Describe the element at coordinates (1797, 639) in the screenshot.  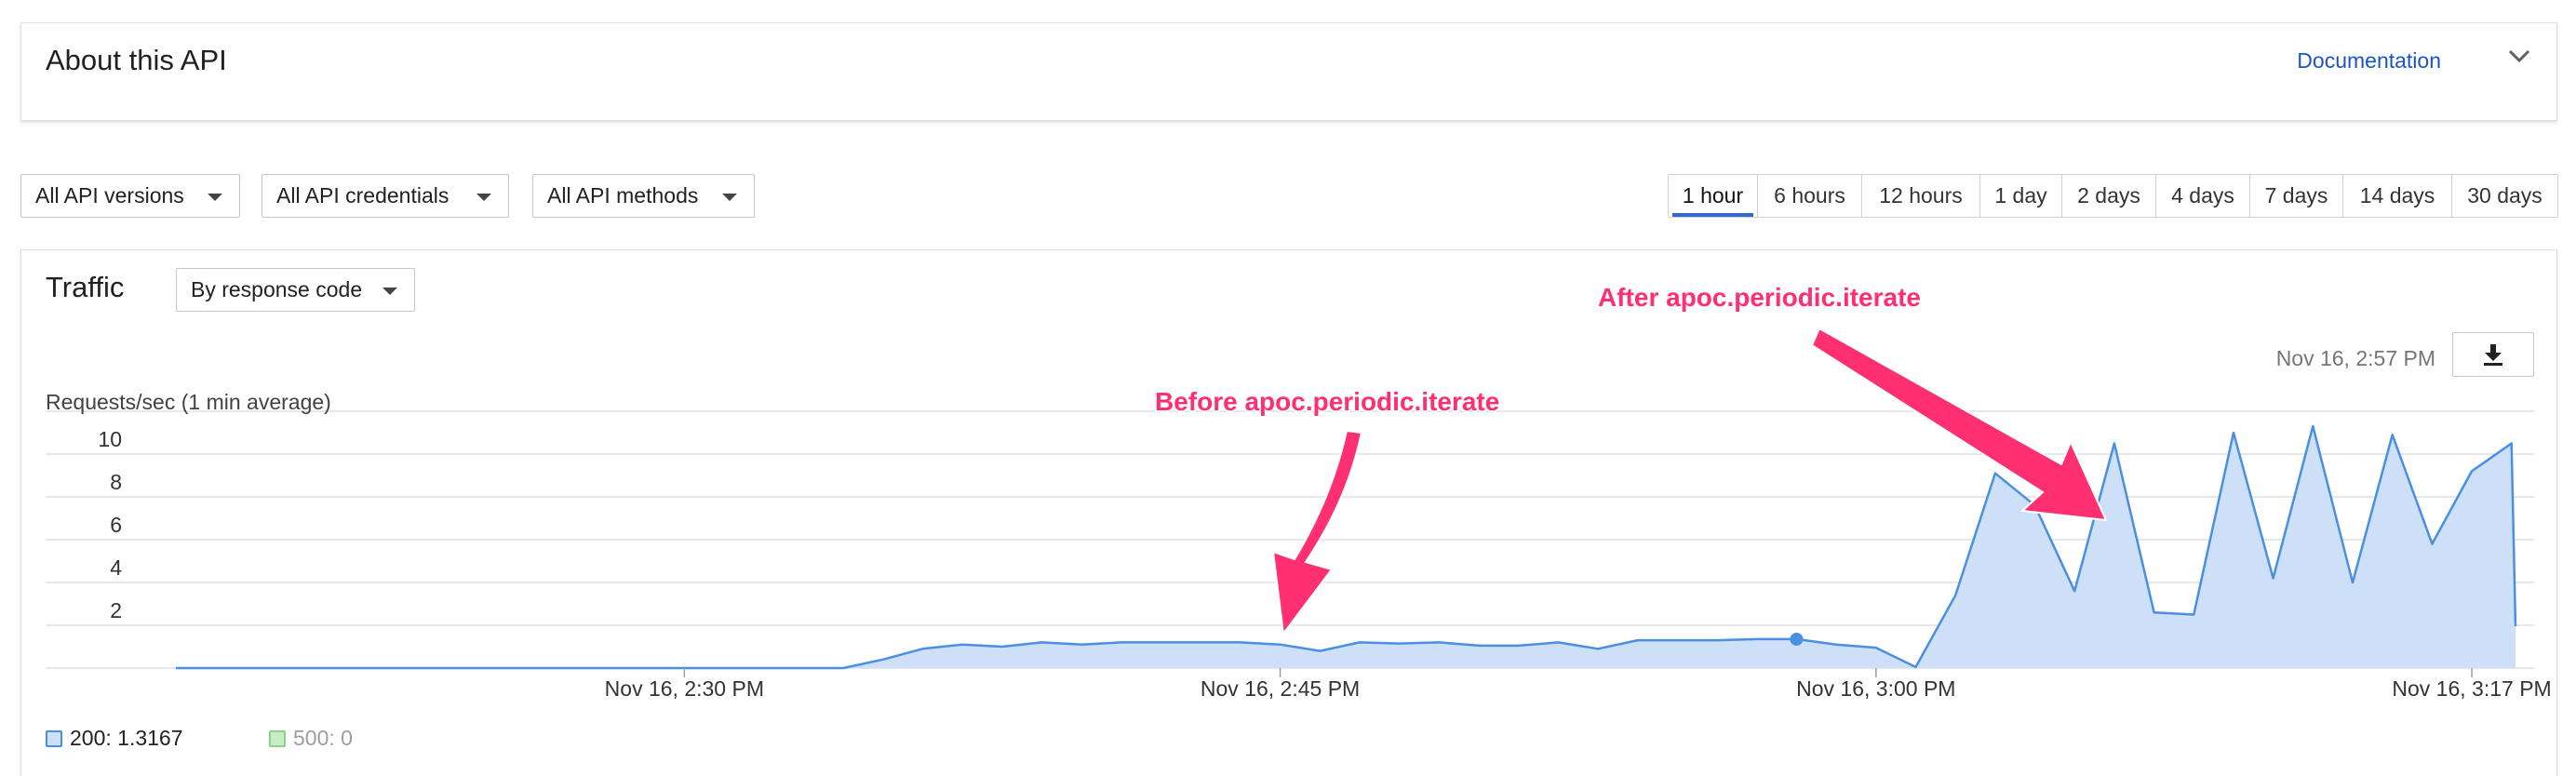
I see `series-200-hover-point` at that location.